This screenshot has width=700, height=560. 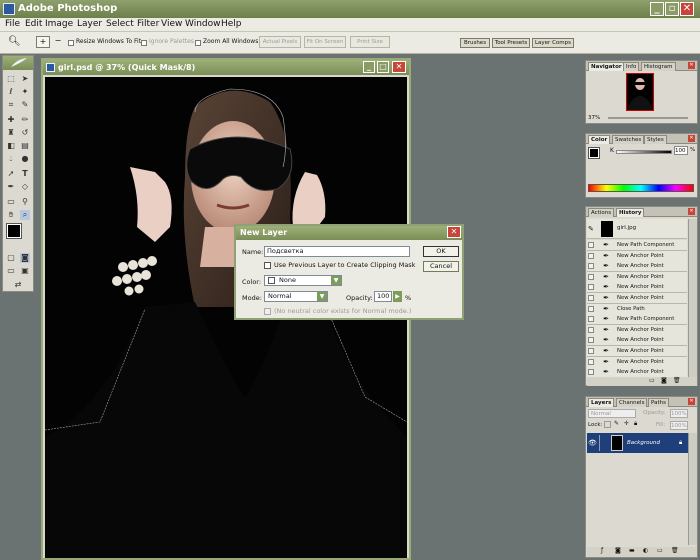 I want to click on hand-tool-icon: ✋︎, so click(x=11, y=215).